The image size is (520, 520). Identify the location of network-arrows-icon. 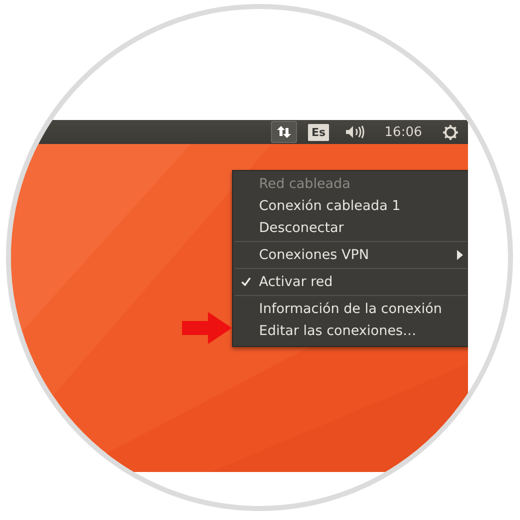
(284, 132).